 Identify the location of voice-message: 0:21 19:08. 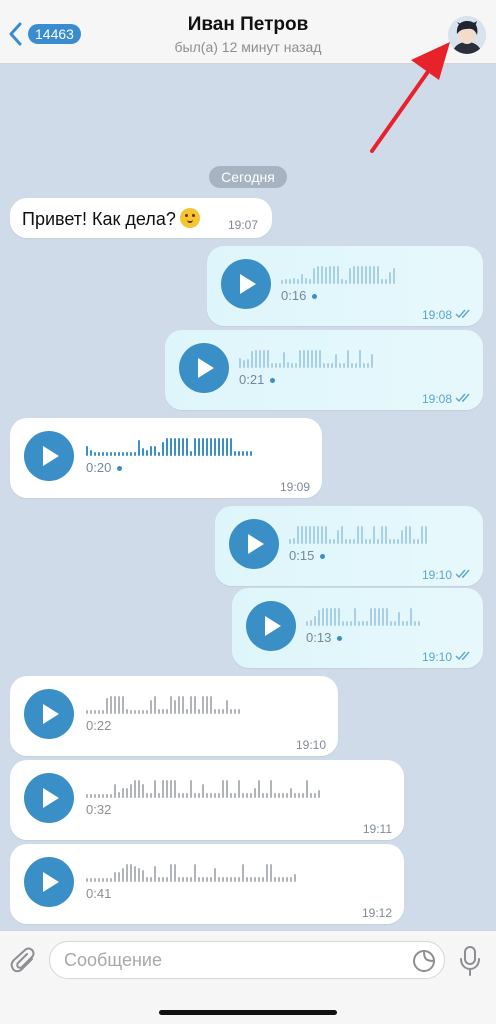
(324, 370).